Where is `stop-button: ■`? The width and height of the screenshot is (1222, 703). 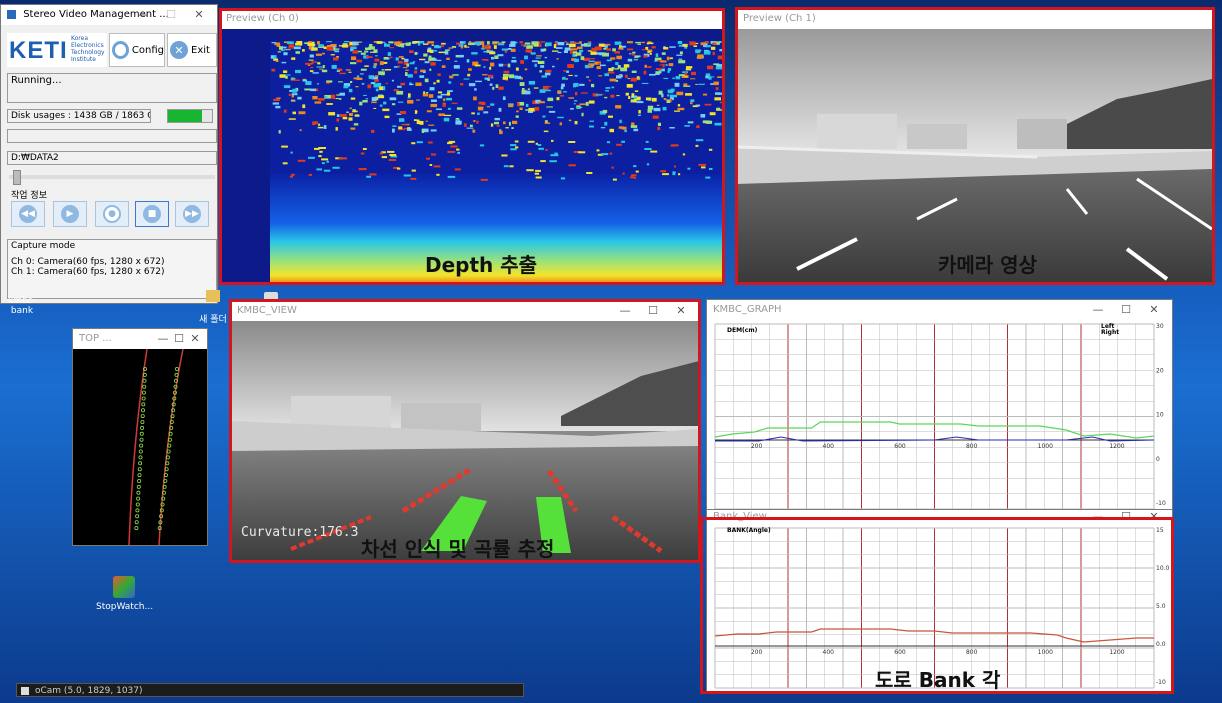 stop-button: ■ is located at coordinates (152, 214).